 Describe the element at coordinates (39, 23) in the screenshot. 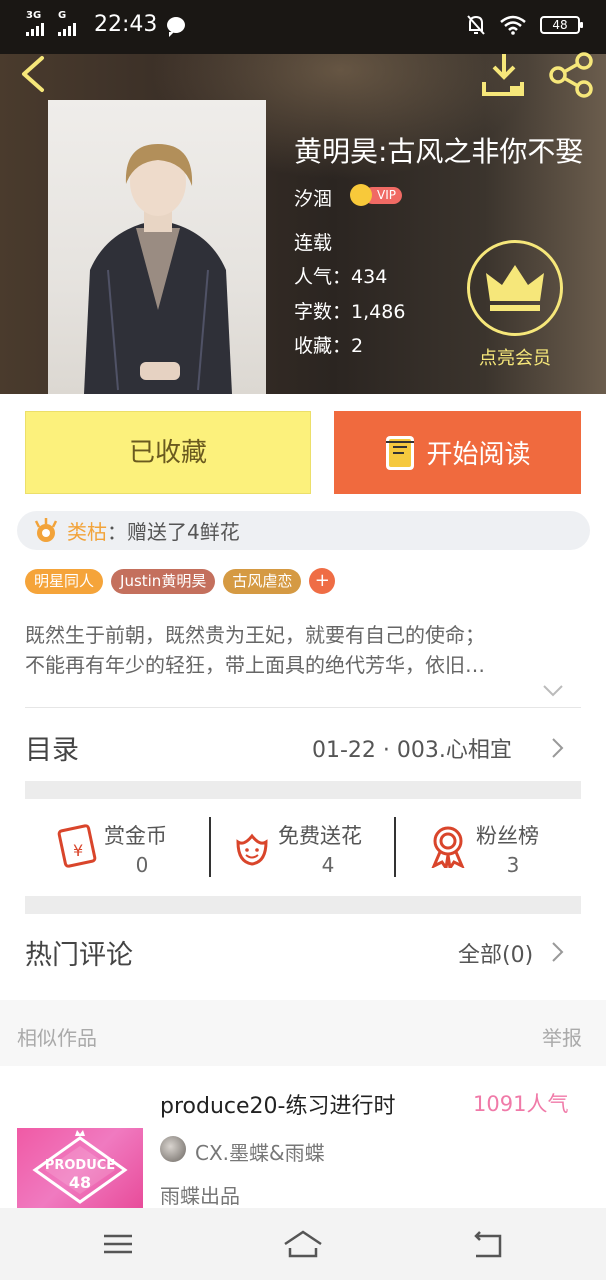

I see `signal-icon-1: 3G` at that location.